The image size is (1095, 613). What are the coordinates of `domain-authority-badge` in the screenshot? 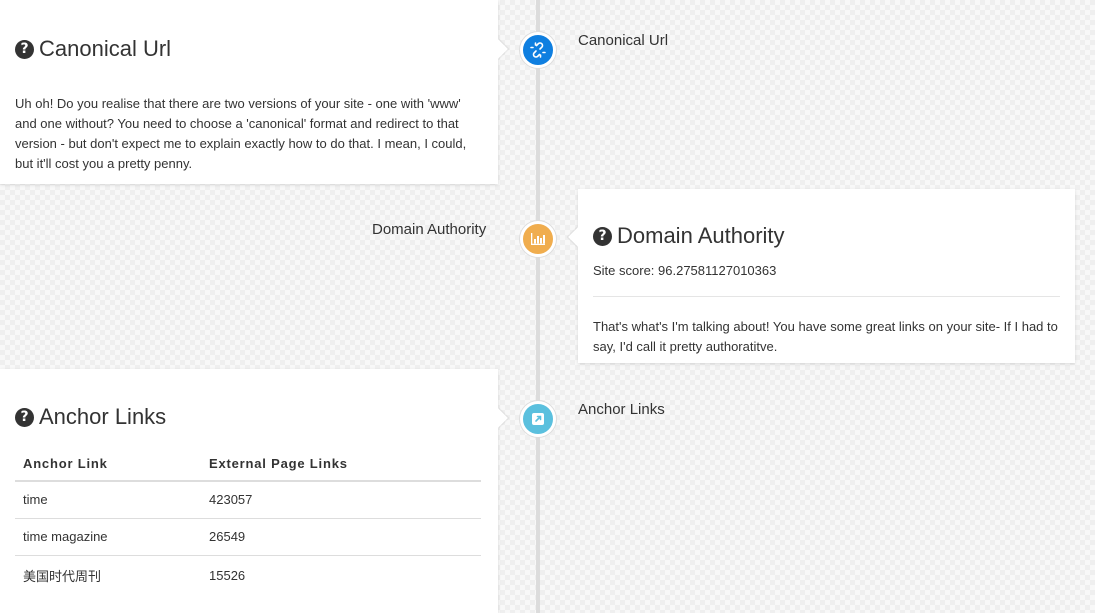 It's located at (538, 239).